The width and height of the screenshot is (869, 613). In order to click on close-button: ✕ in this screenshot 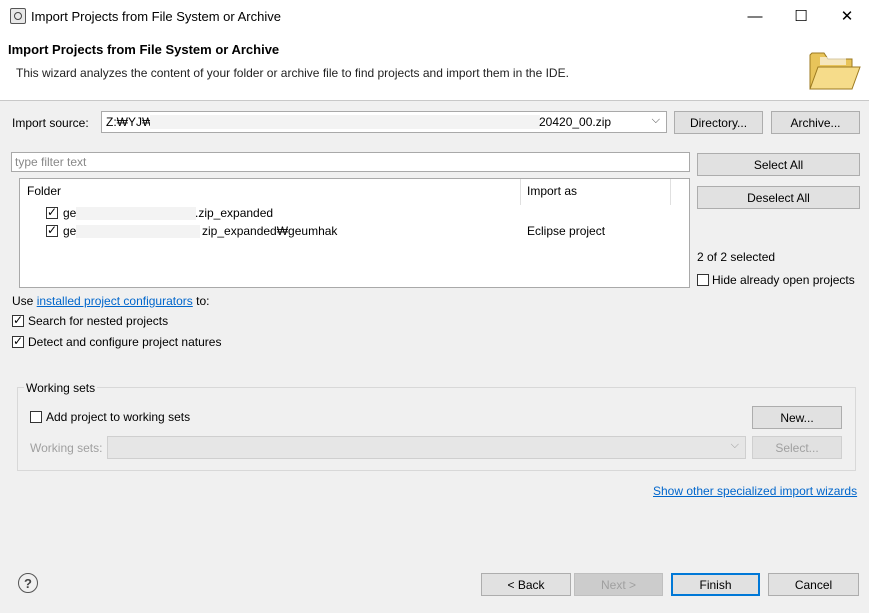, I will do `click(846, 16)`.